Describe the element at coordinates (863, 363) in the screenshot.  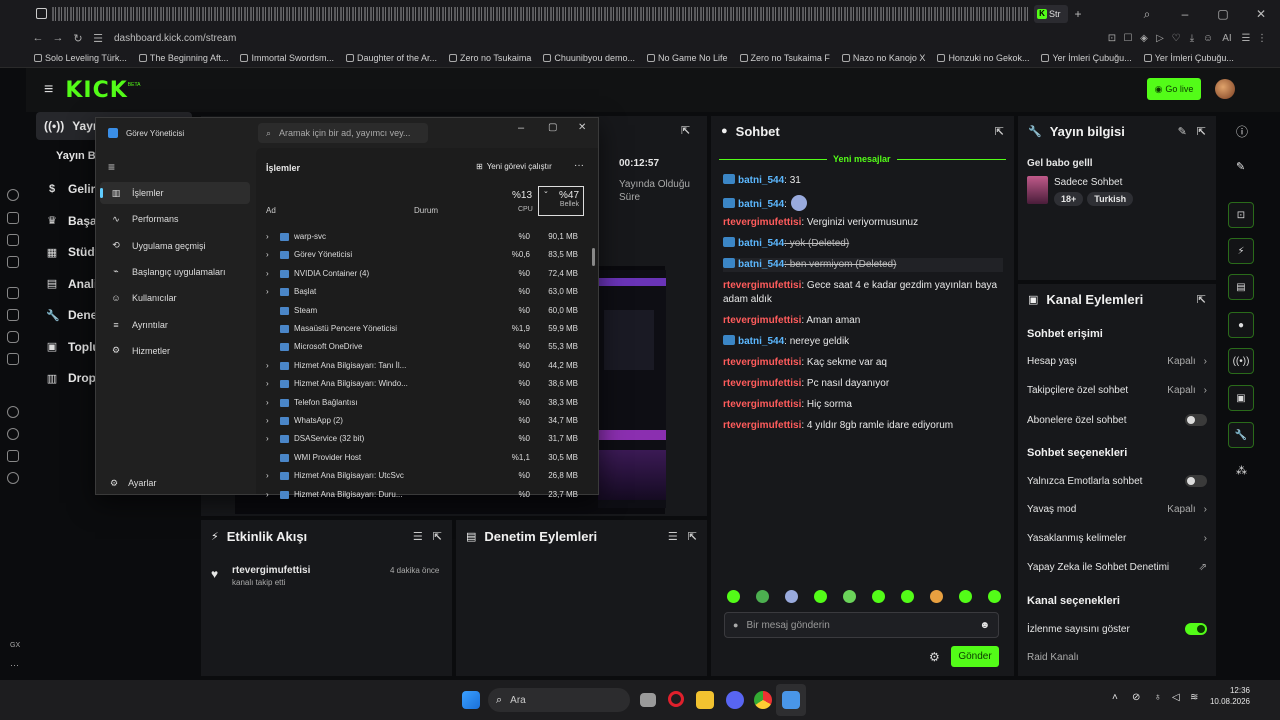
I see `chat-message: rtevergimufettisi: Kaç sekme var aq` at that location.